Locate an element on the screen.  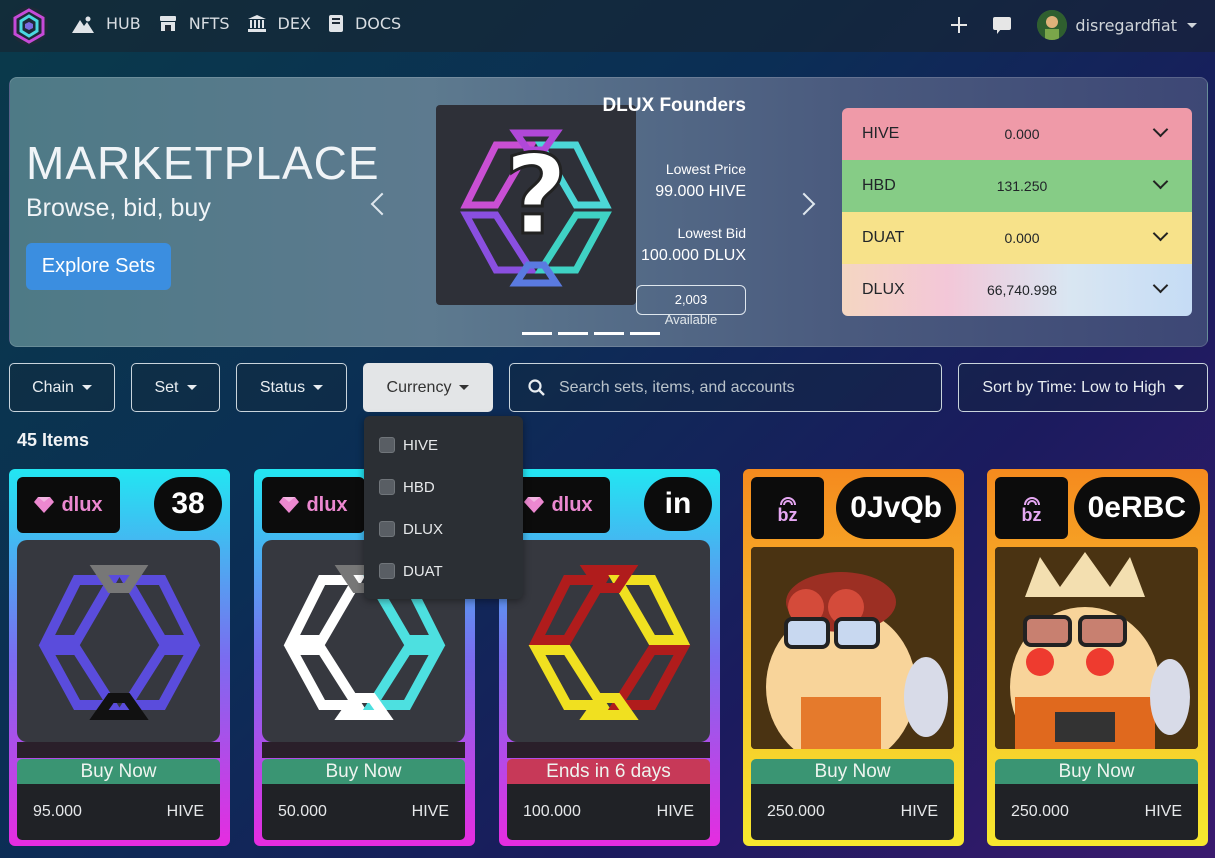
status-filter-button: Status is located at coordinates (291, 387).